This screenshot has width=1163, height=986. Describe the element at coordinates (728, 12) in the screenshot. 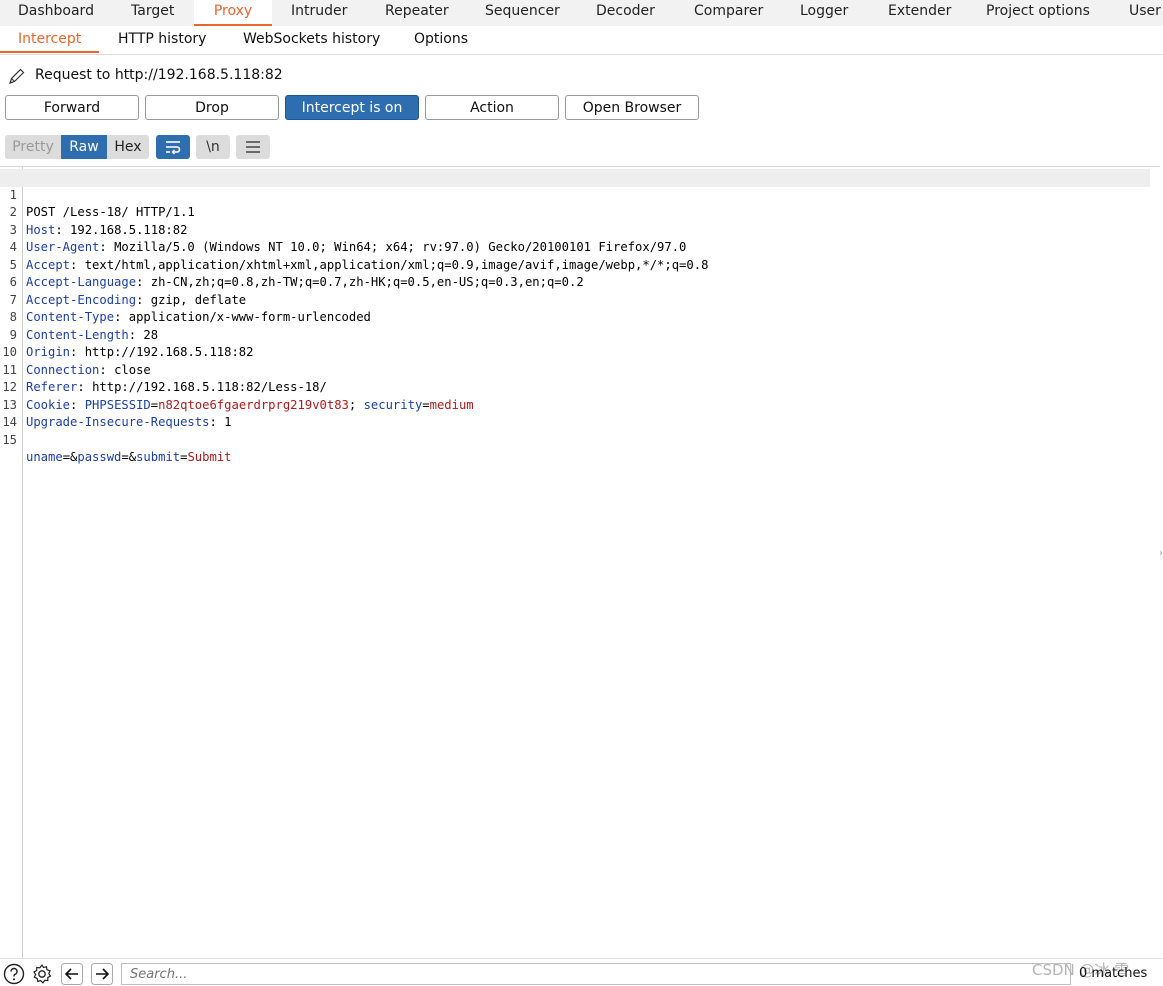

I see `tab-comparer: Comparer` at that location.